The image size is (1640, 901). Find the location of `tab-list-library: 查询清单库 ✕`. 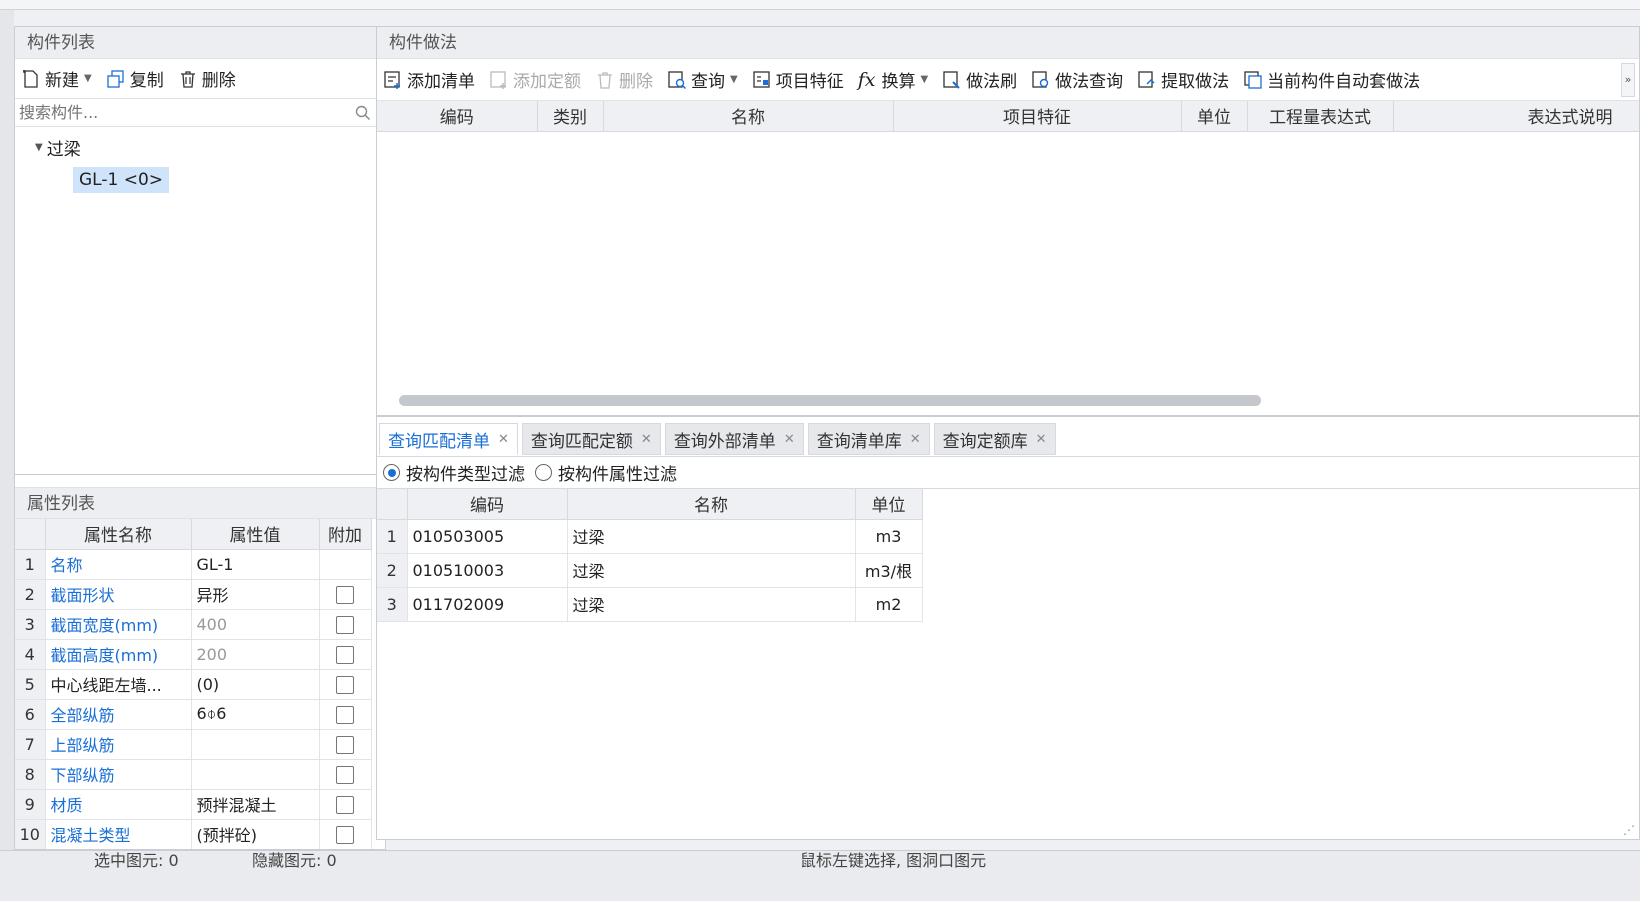

tab-list-library: 查询清单库 ✕ is located at coordinates (868, 439).